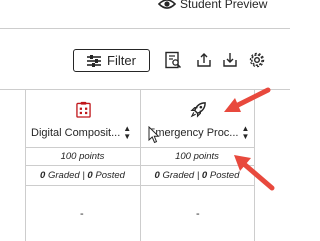  Describe the element at coordinates (204, 60) in the screenshot. I see `upload-icon` at that location.